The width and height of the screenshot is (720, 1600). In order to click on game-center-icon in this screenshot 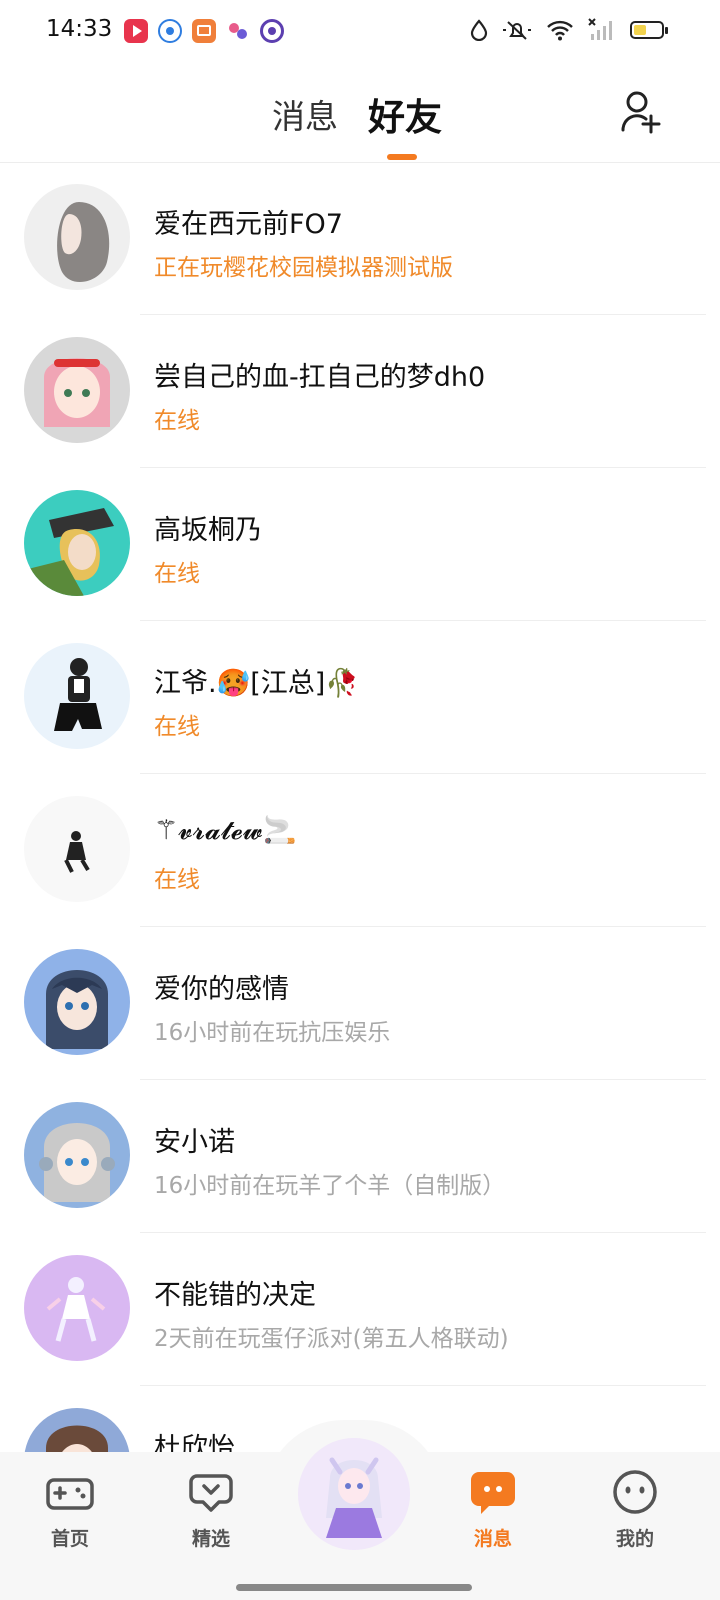, I will do `click(238, 31)`.